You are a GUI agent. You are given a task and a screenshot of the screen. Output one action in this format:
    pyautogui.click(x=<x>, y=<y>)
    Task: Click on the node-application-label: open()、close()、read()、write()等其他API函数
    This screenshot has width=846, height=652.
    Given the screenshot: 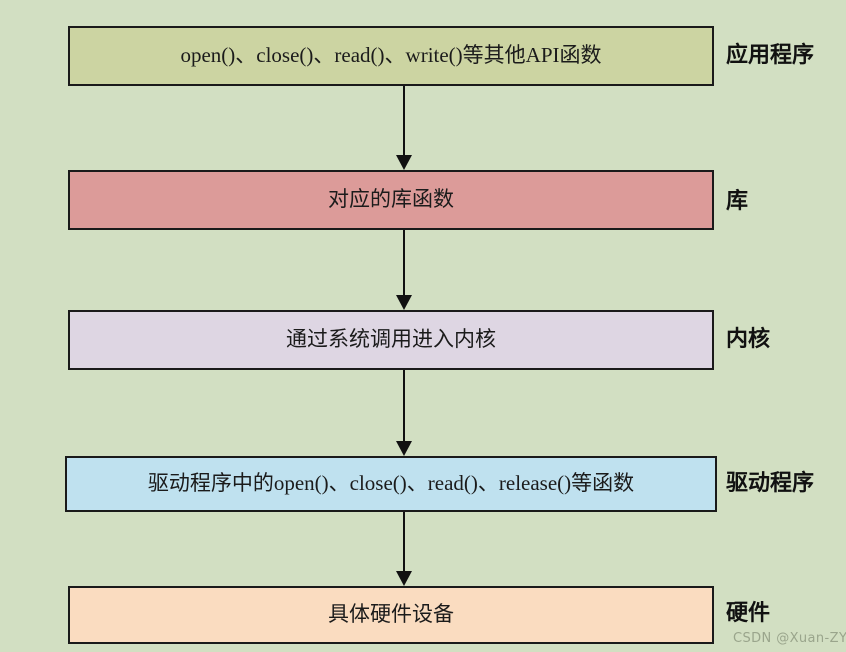 What is the action you would take?
    pyautogui.click(x=391, y=55)
    